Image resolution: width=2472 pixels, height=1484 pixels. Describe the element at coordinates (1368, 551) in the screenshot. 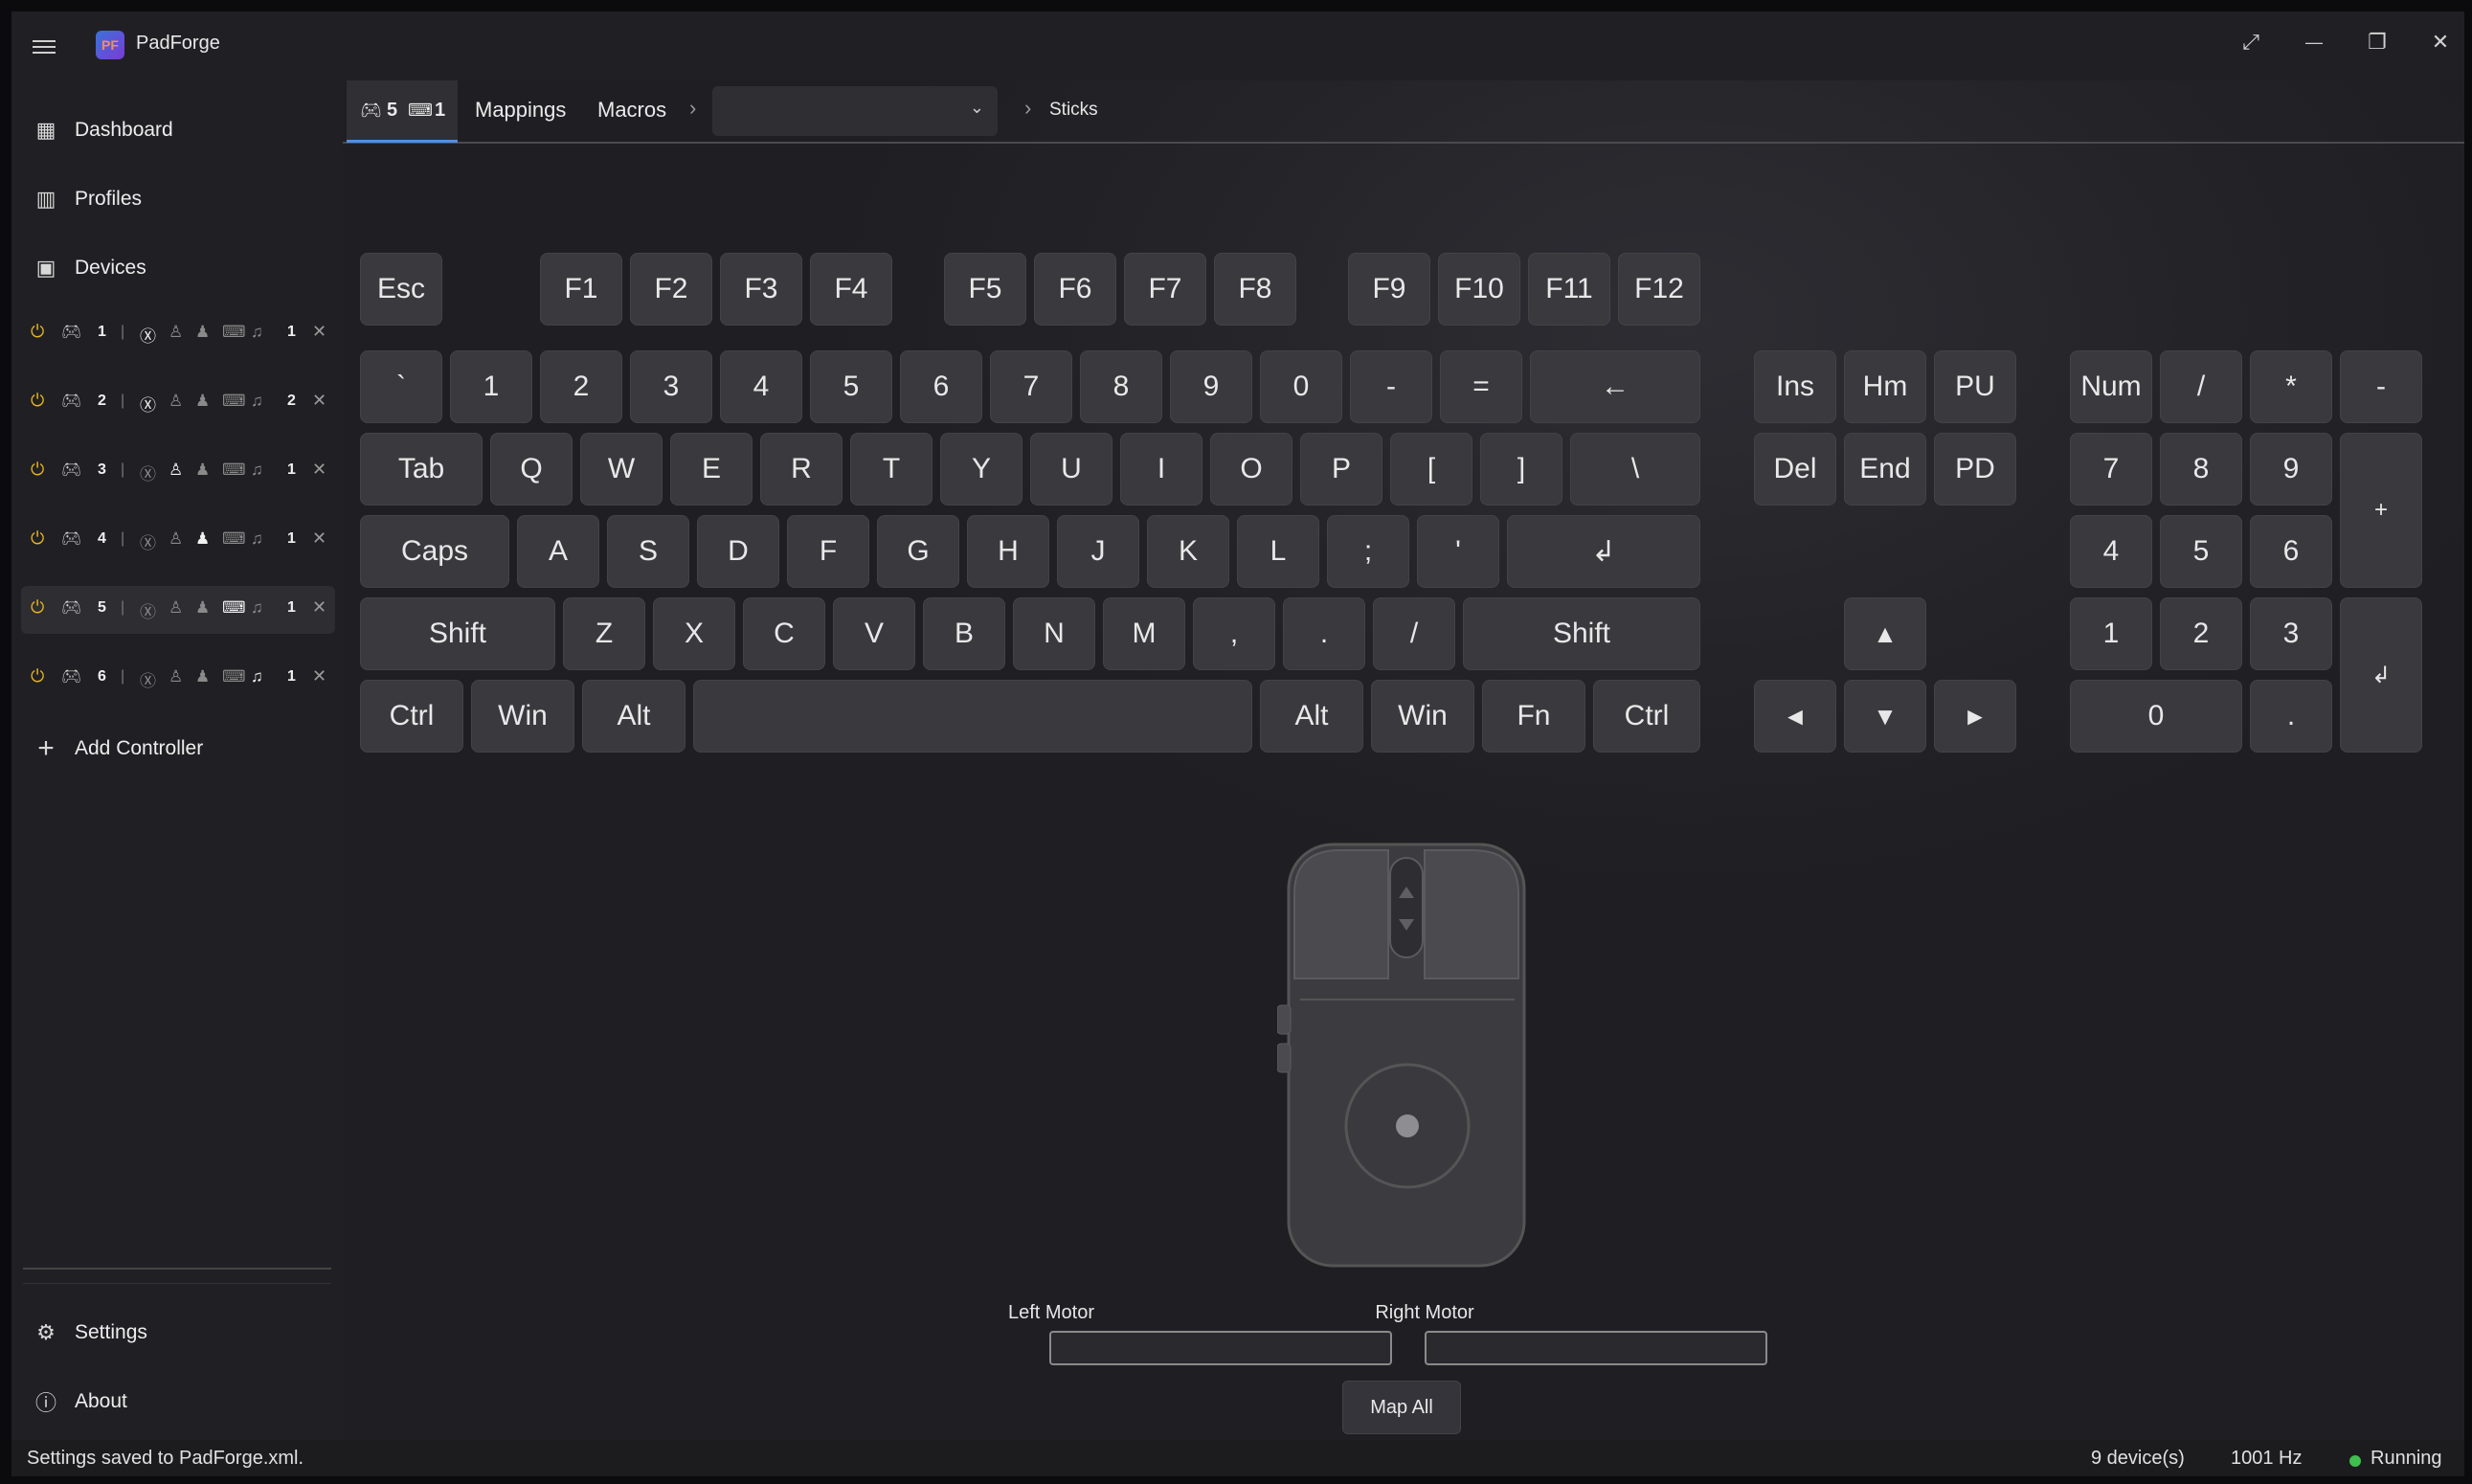

I see `key-semicolon: ;` at that location.